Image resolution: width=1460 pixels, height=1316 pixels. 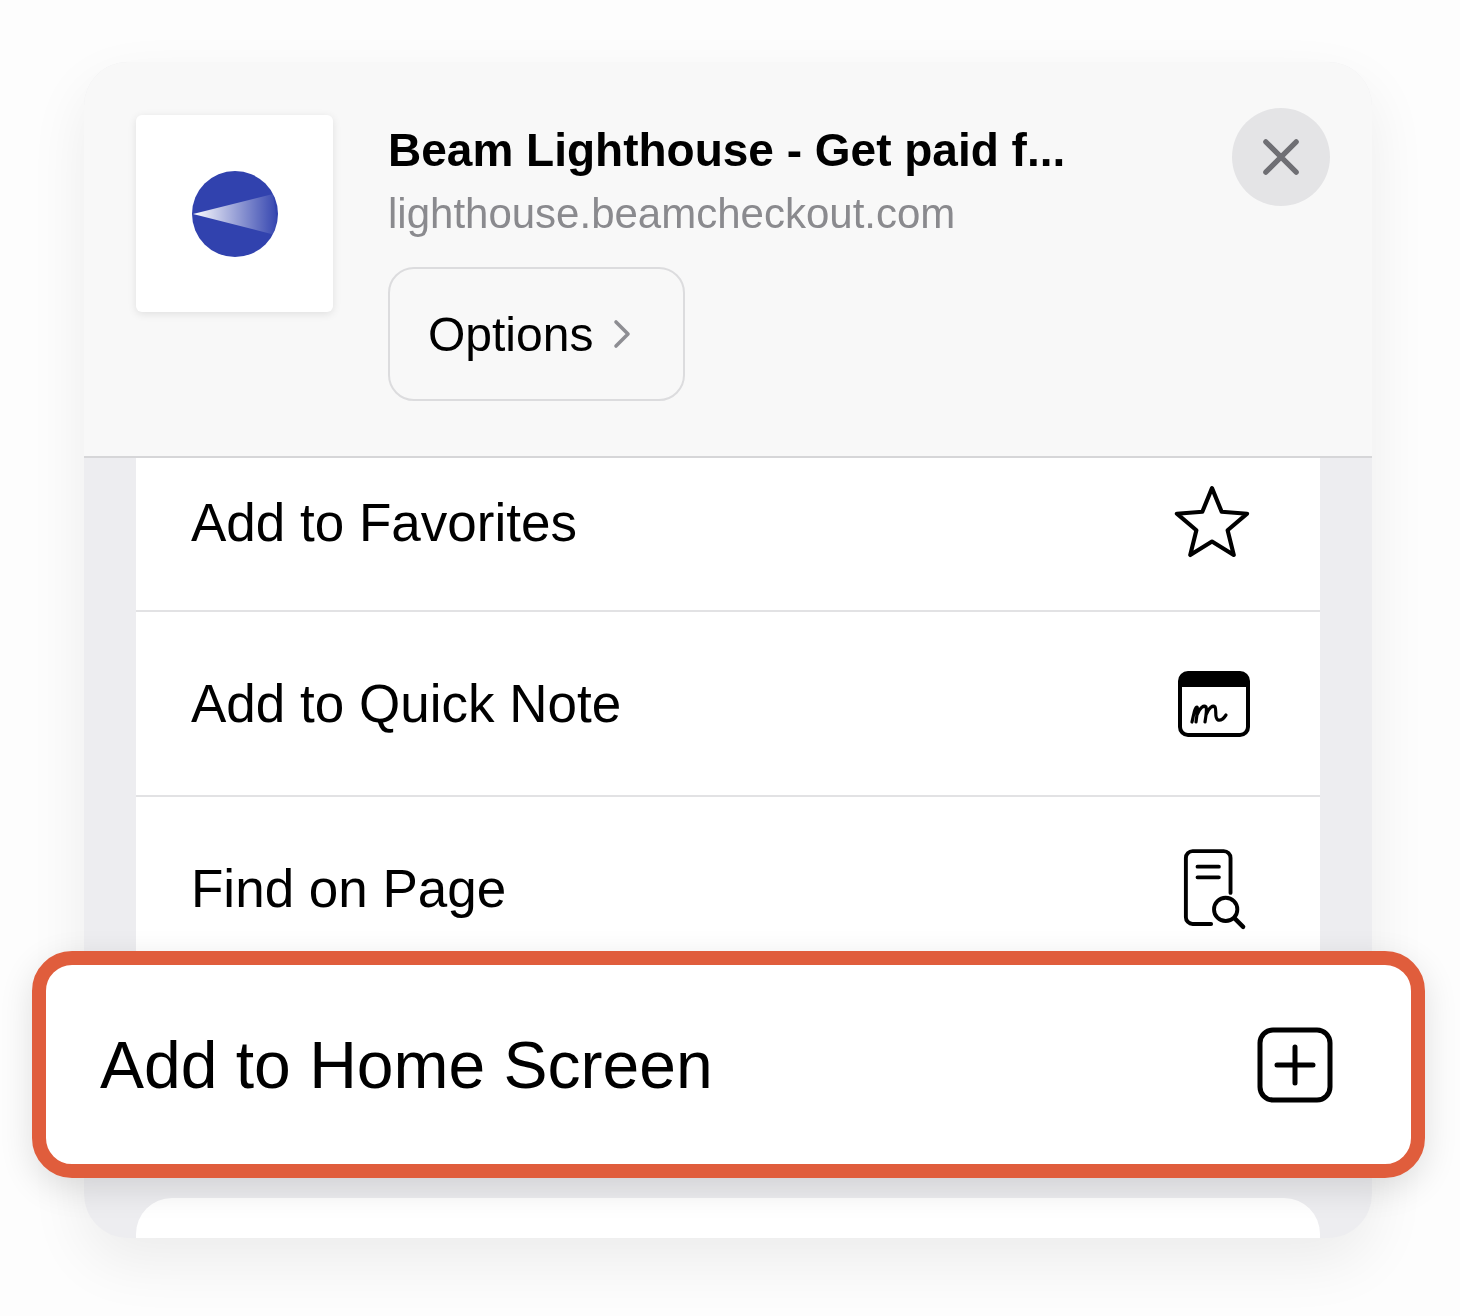 I want to click on find-in-document-icon, so click(x=1215, y=888).